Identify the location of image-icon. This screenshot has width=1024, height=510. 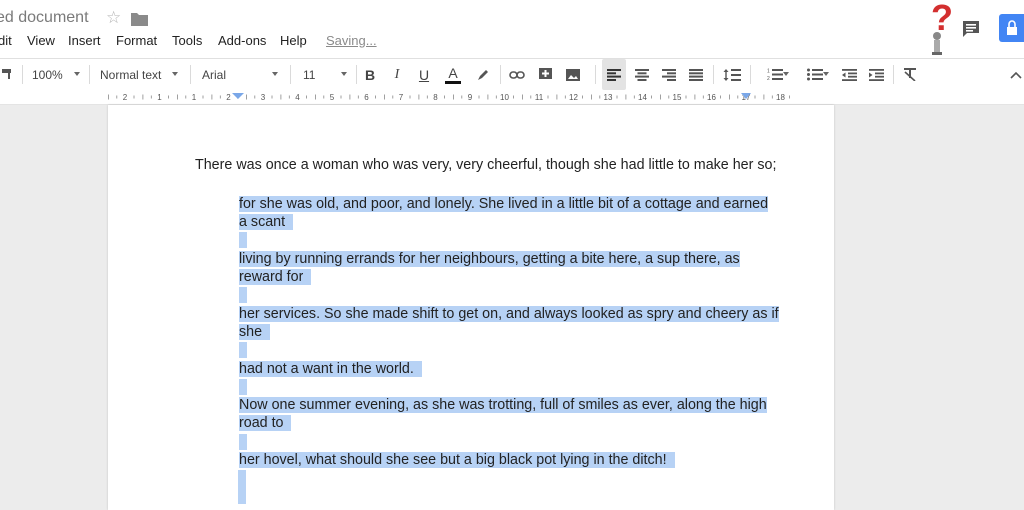
(573, 74).